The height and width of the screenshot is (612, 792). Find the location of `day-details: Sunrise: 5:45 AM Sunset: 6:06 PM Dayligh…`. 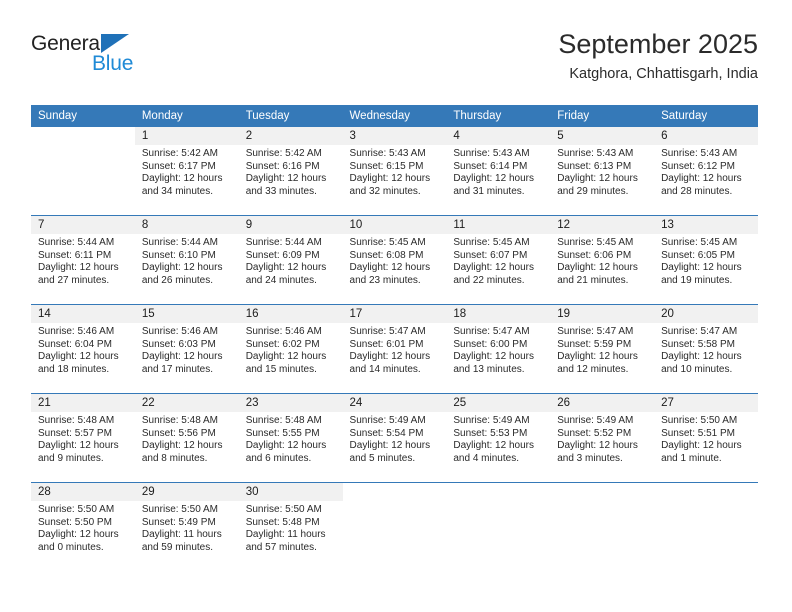

day-details: Sunrise: 5:45 AM Sunset: 6:06 PM Dayligh… is located at coordinates (602, 260).